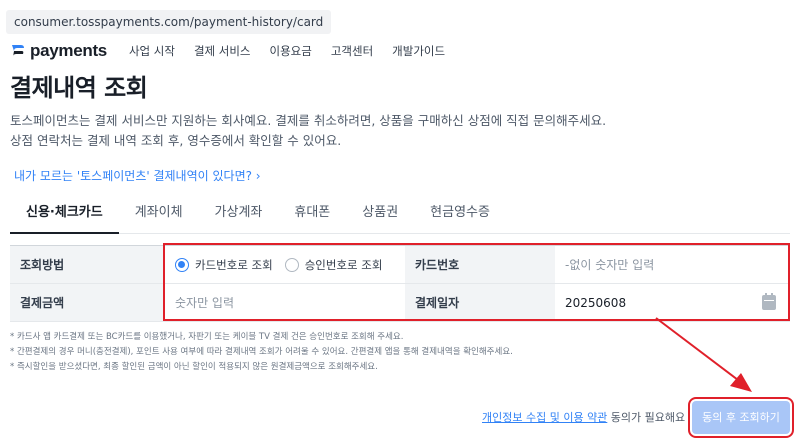 This screenshot has height=444, width=800. Describe the element at coordinates (285, 302) in the screenshot. I see `amount-input: 숫자만 입력` at that location.